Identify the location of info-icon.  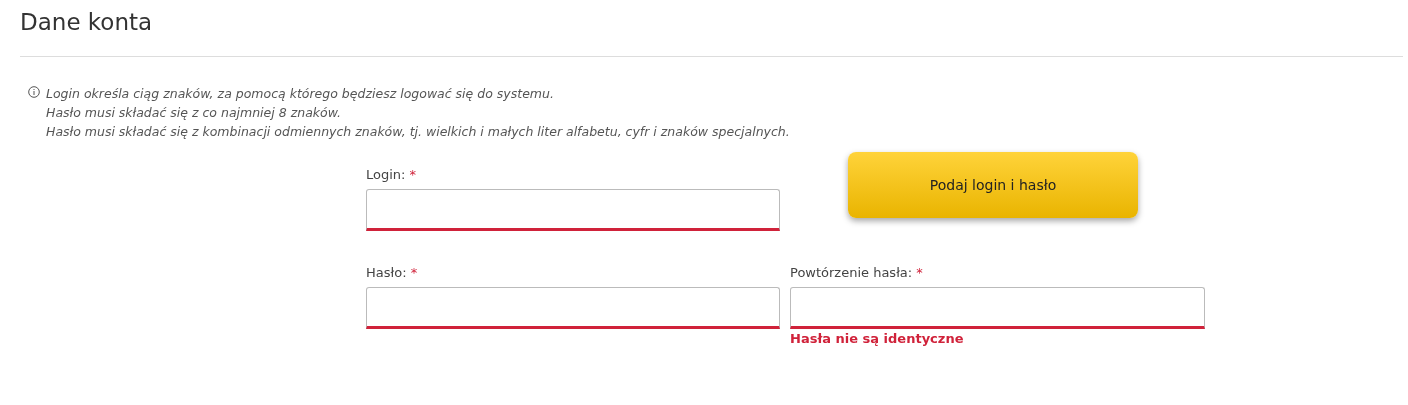
(34, 92).